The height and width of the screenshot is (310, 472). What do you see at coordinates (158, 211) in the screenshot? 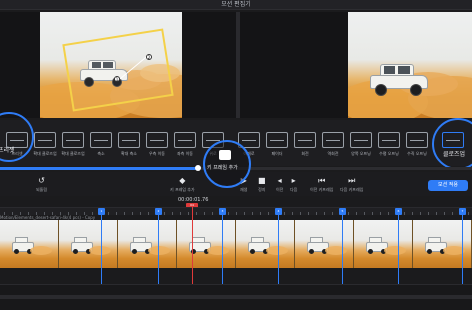
I see `keyframe-marker-cap: 2` at bounding box center [158, 211].